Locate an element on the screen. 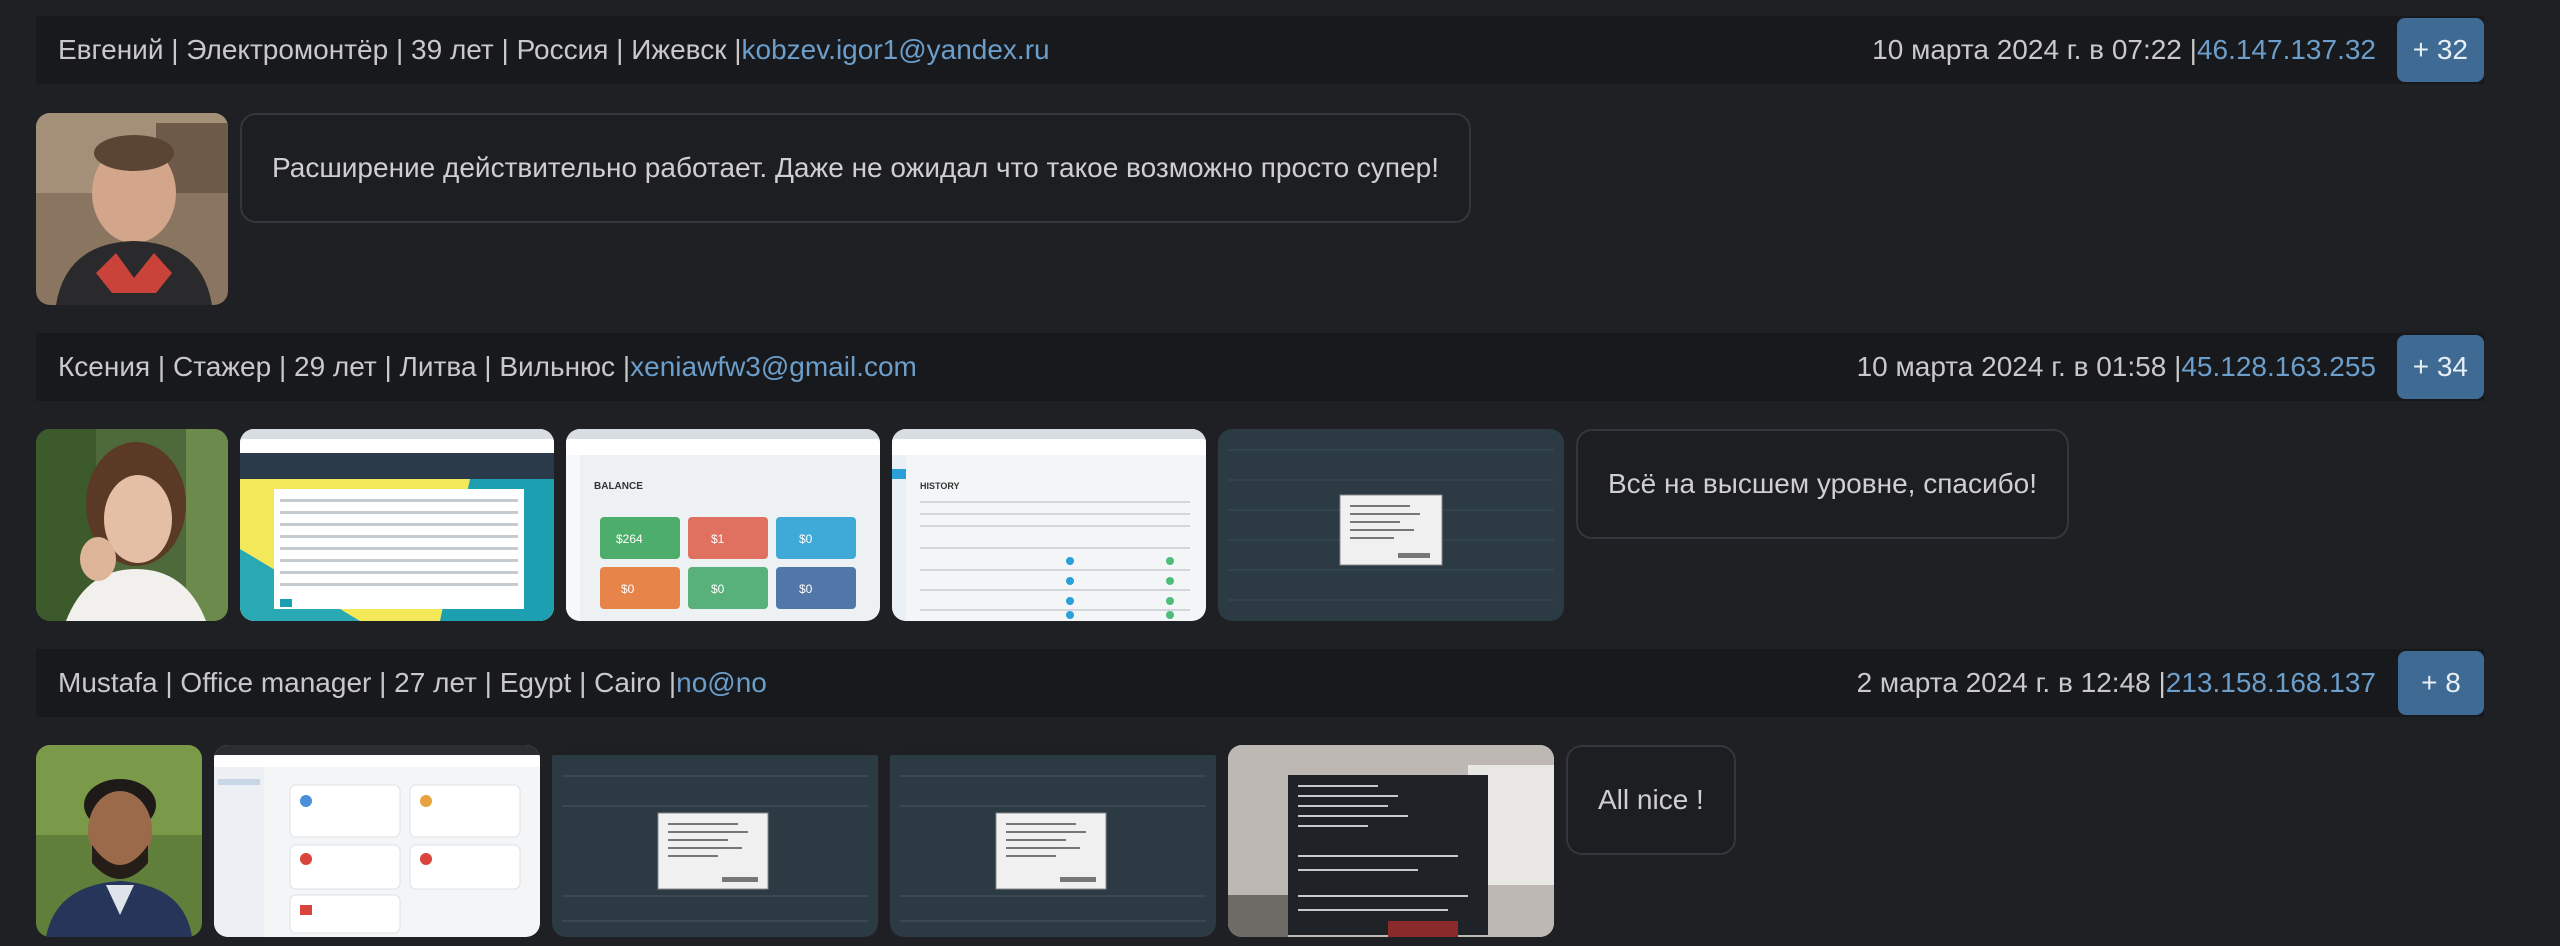 The image size is (2560, 946). balance-amount: $1 is located at coordinates (718, 539).